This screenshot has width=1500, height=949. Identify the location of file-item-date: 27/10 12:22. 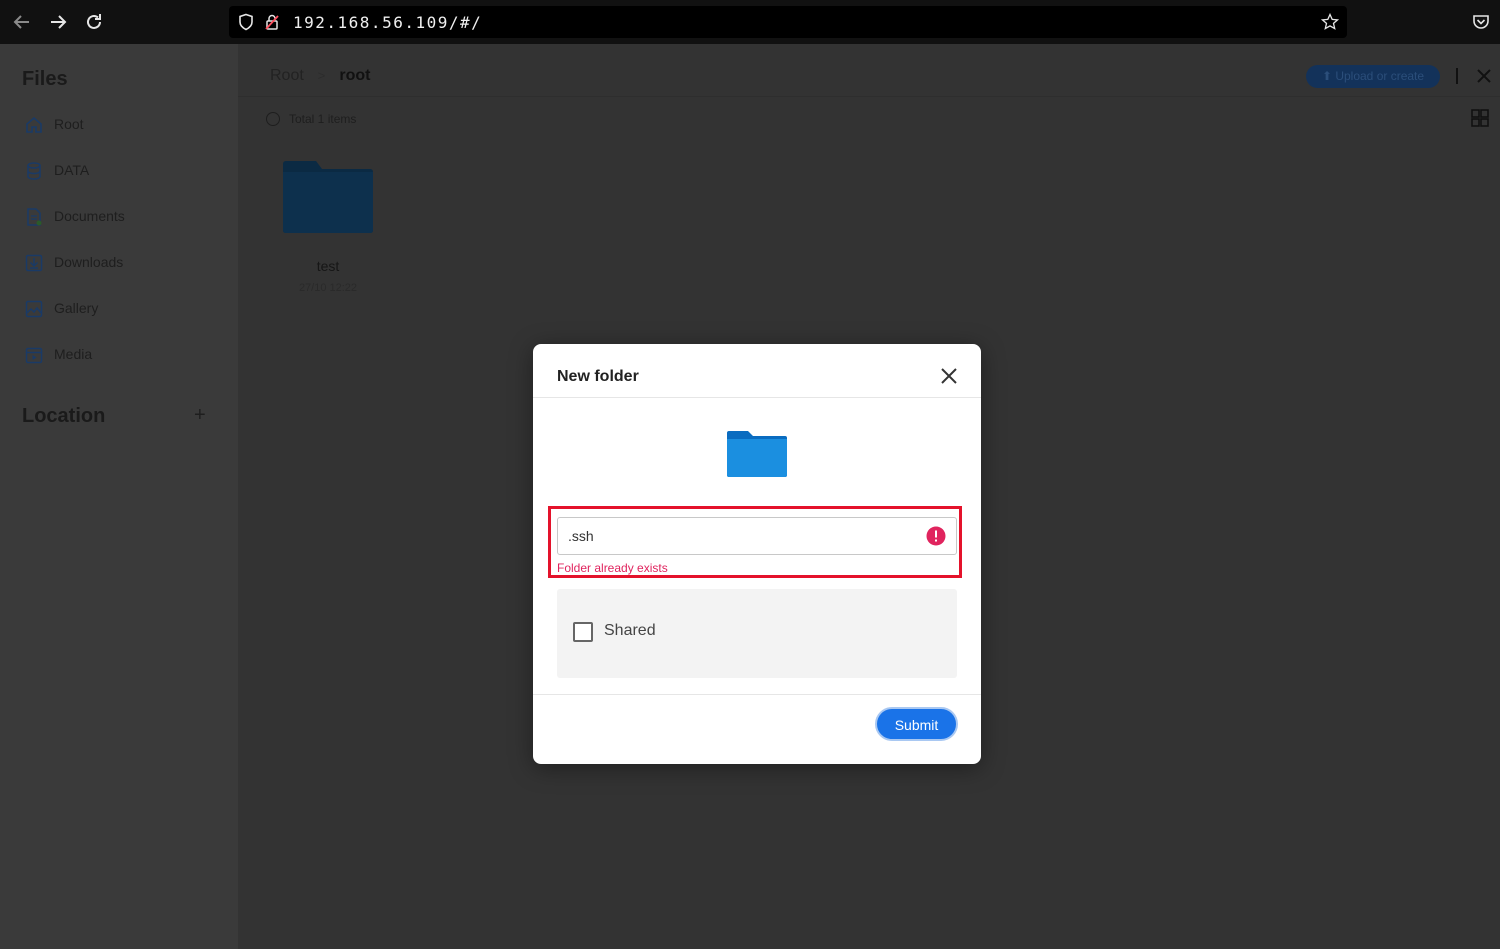
(328, 288).